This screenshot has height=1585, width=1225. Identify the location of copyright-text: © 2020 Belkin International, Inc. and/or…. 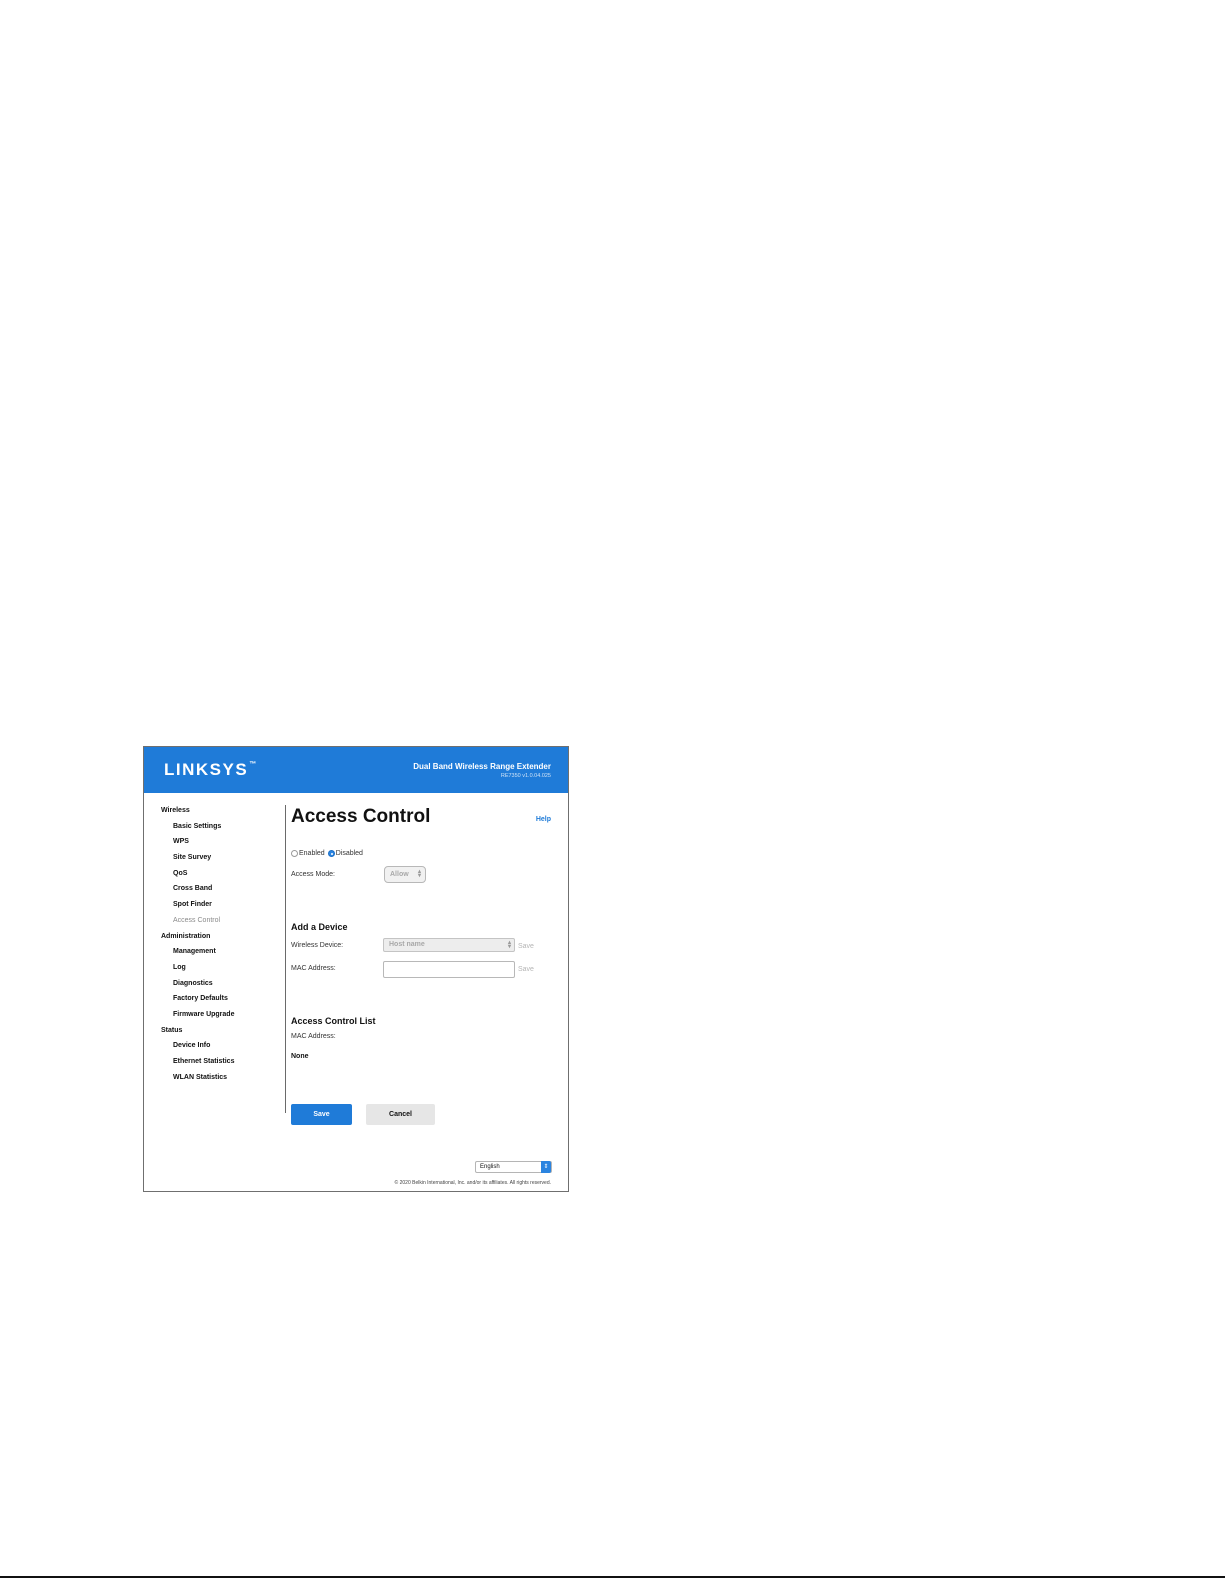
(472, 1183).